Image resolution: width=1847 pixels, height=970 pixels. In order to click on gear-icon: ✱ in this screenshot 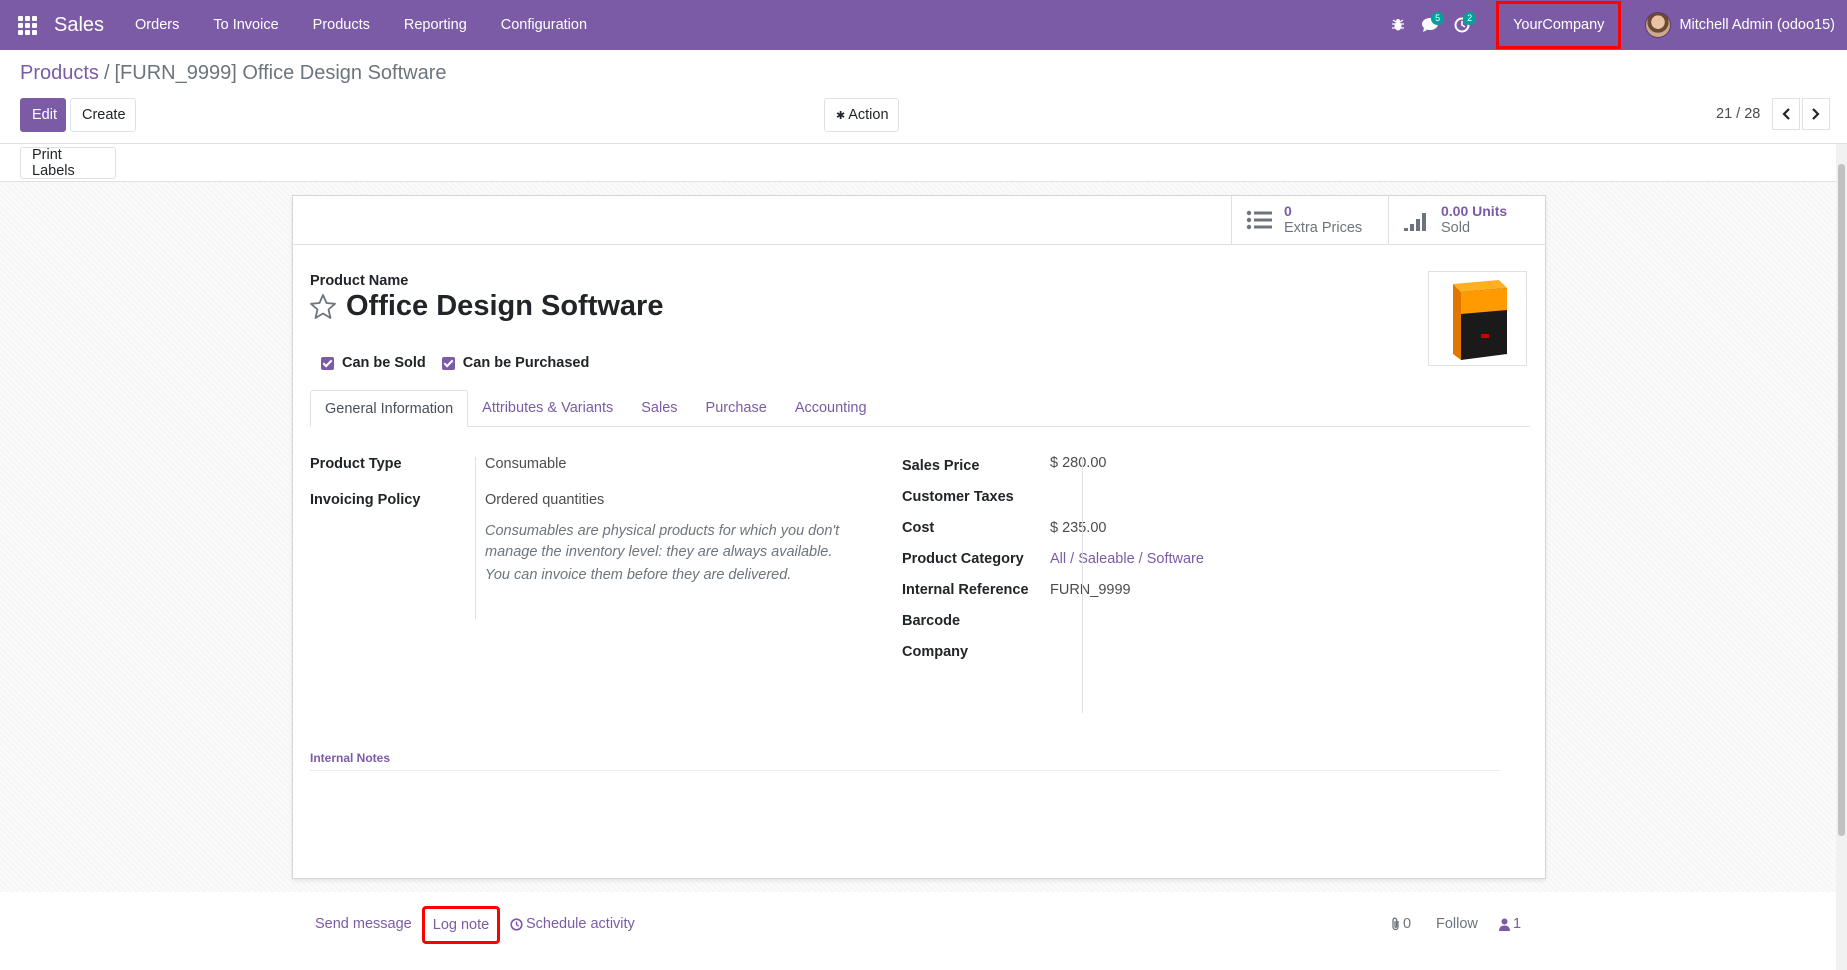, I will do `click(841, 115)`.